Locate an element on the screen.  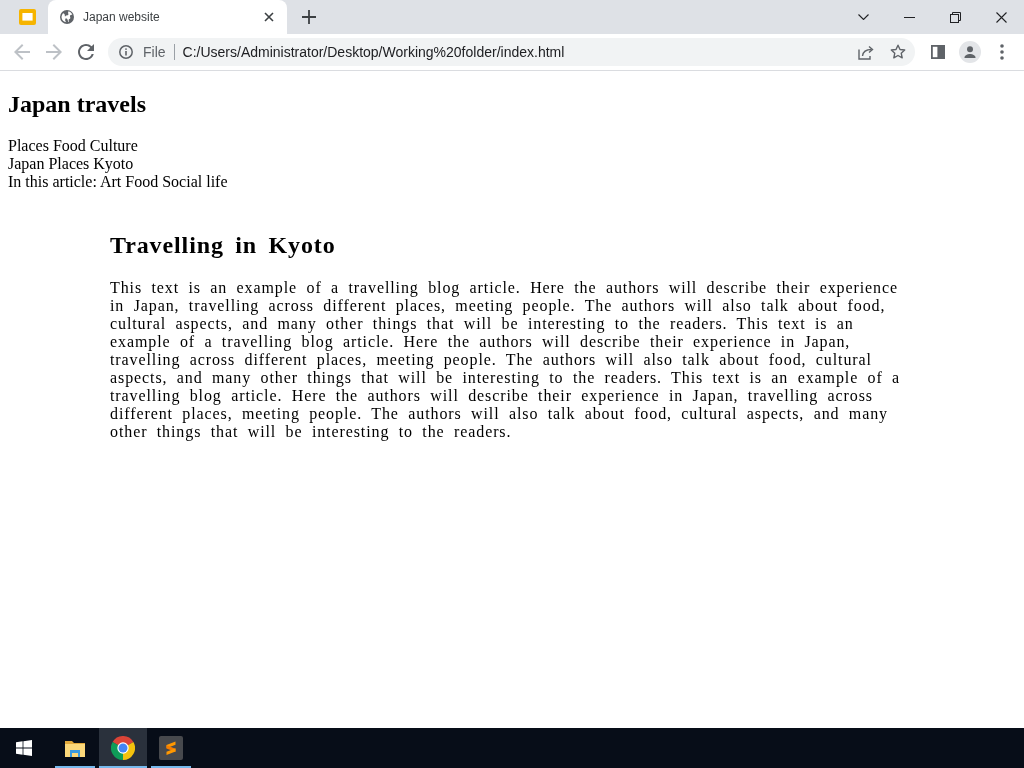
globe-icon is located at coordinates (67, 17).